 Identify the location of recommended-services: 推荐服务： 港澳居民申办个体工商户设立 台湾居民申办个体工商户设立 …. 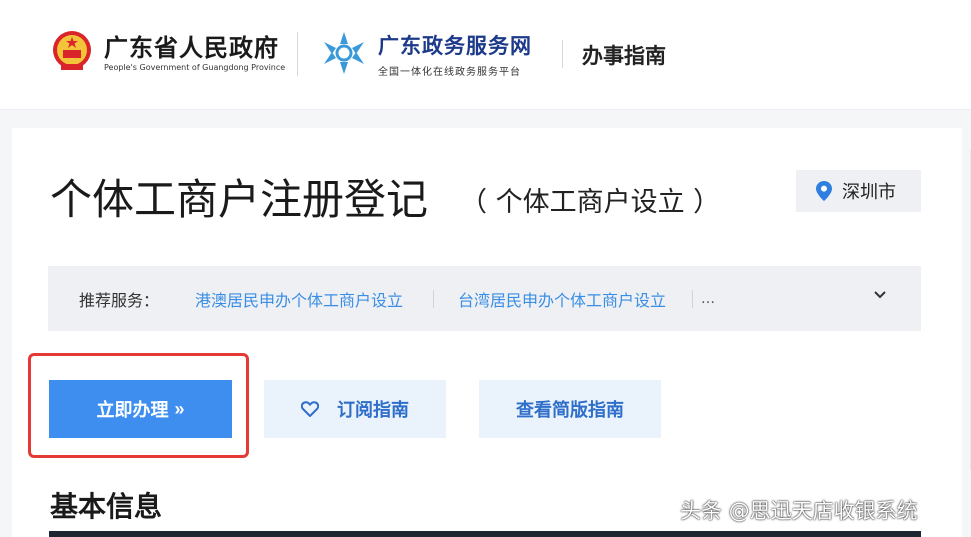
(484, 298).